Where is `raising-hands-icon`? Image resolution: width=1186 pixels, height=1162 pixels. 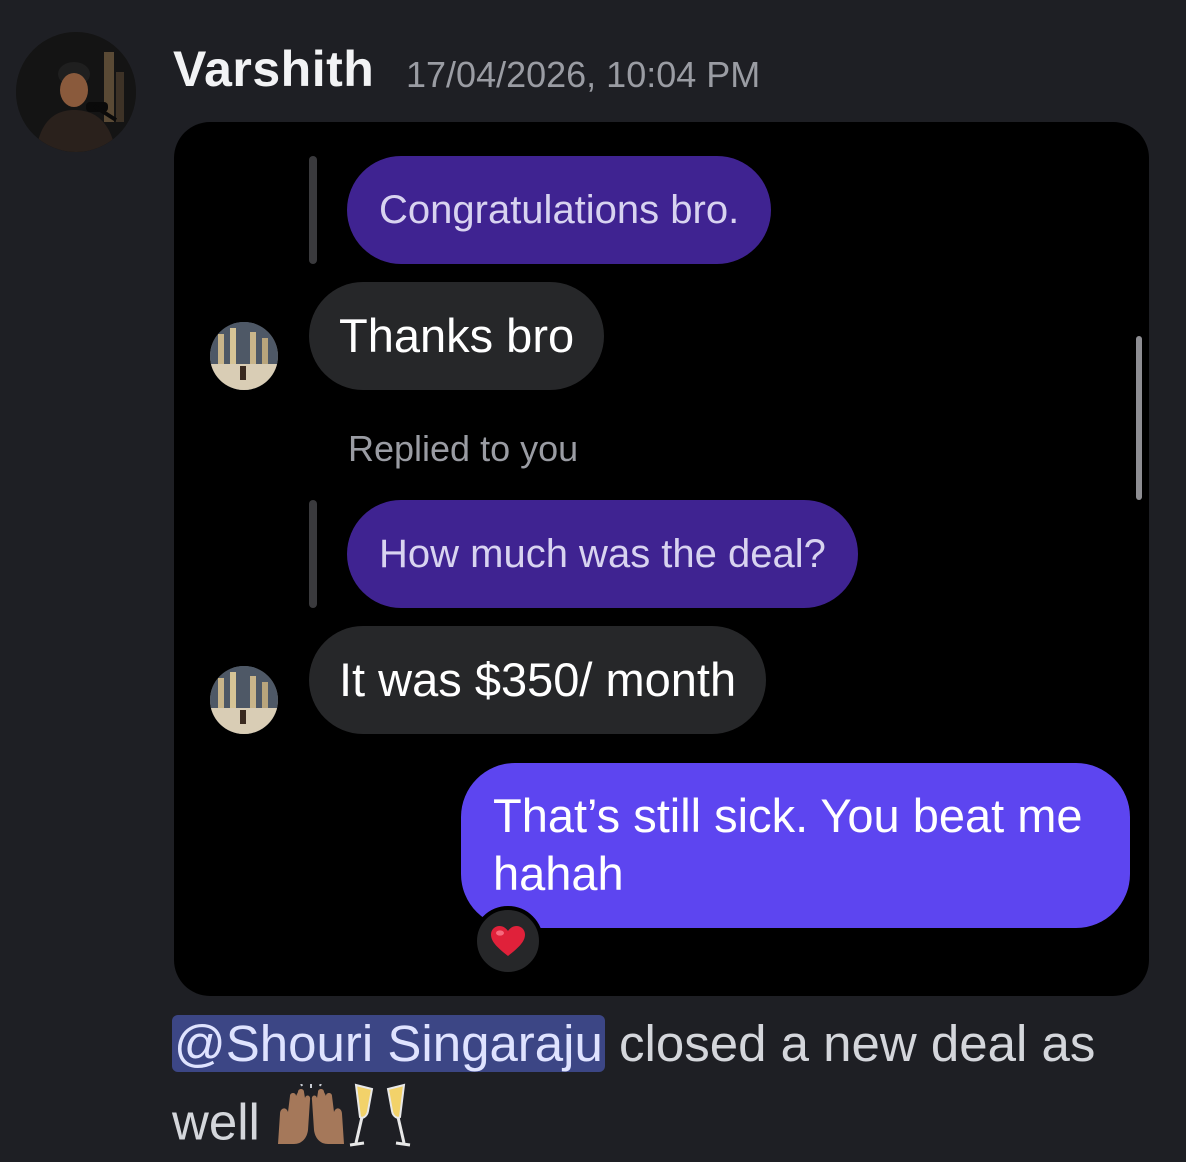 raising-hands-icon is located at coordinates (311, 1120).